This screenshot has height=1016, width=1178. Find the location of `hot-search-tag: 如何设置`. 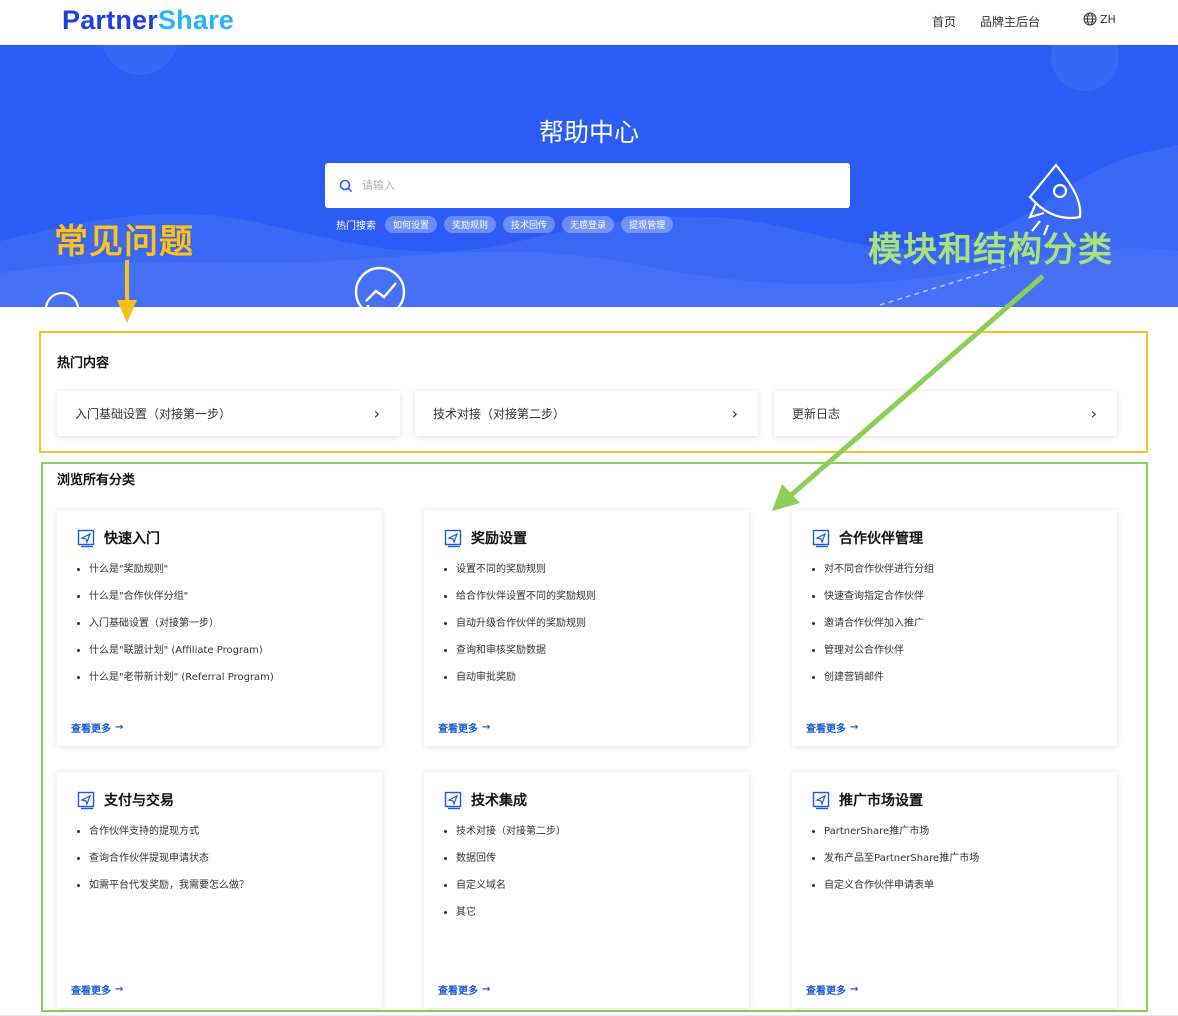

hot-search-tag: 如何设置 is located at coordinates (411, 224).